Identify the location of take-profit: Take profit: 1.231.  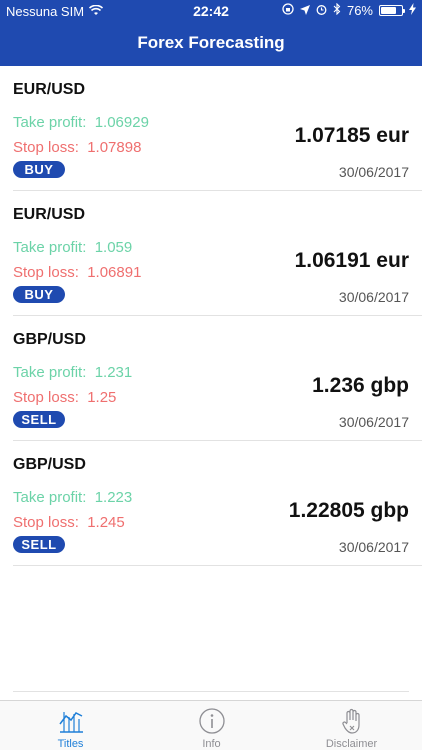
(73, 372).